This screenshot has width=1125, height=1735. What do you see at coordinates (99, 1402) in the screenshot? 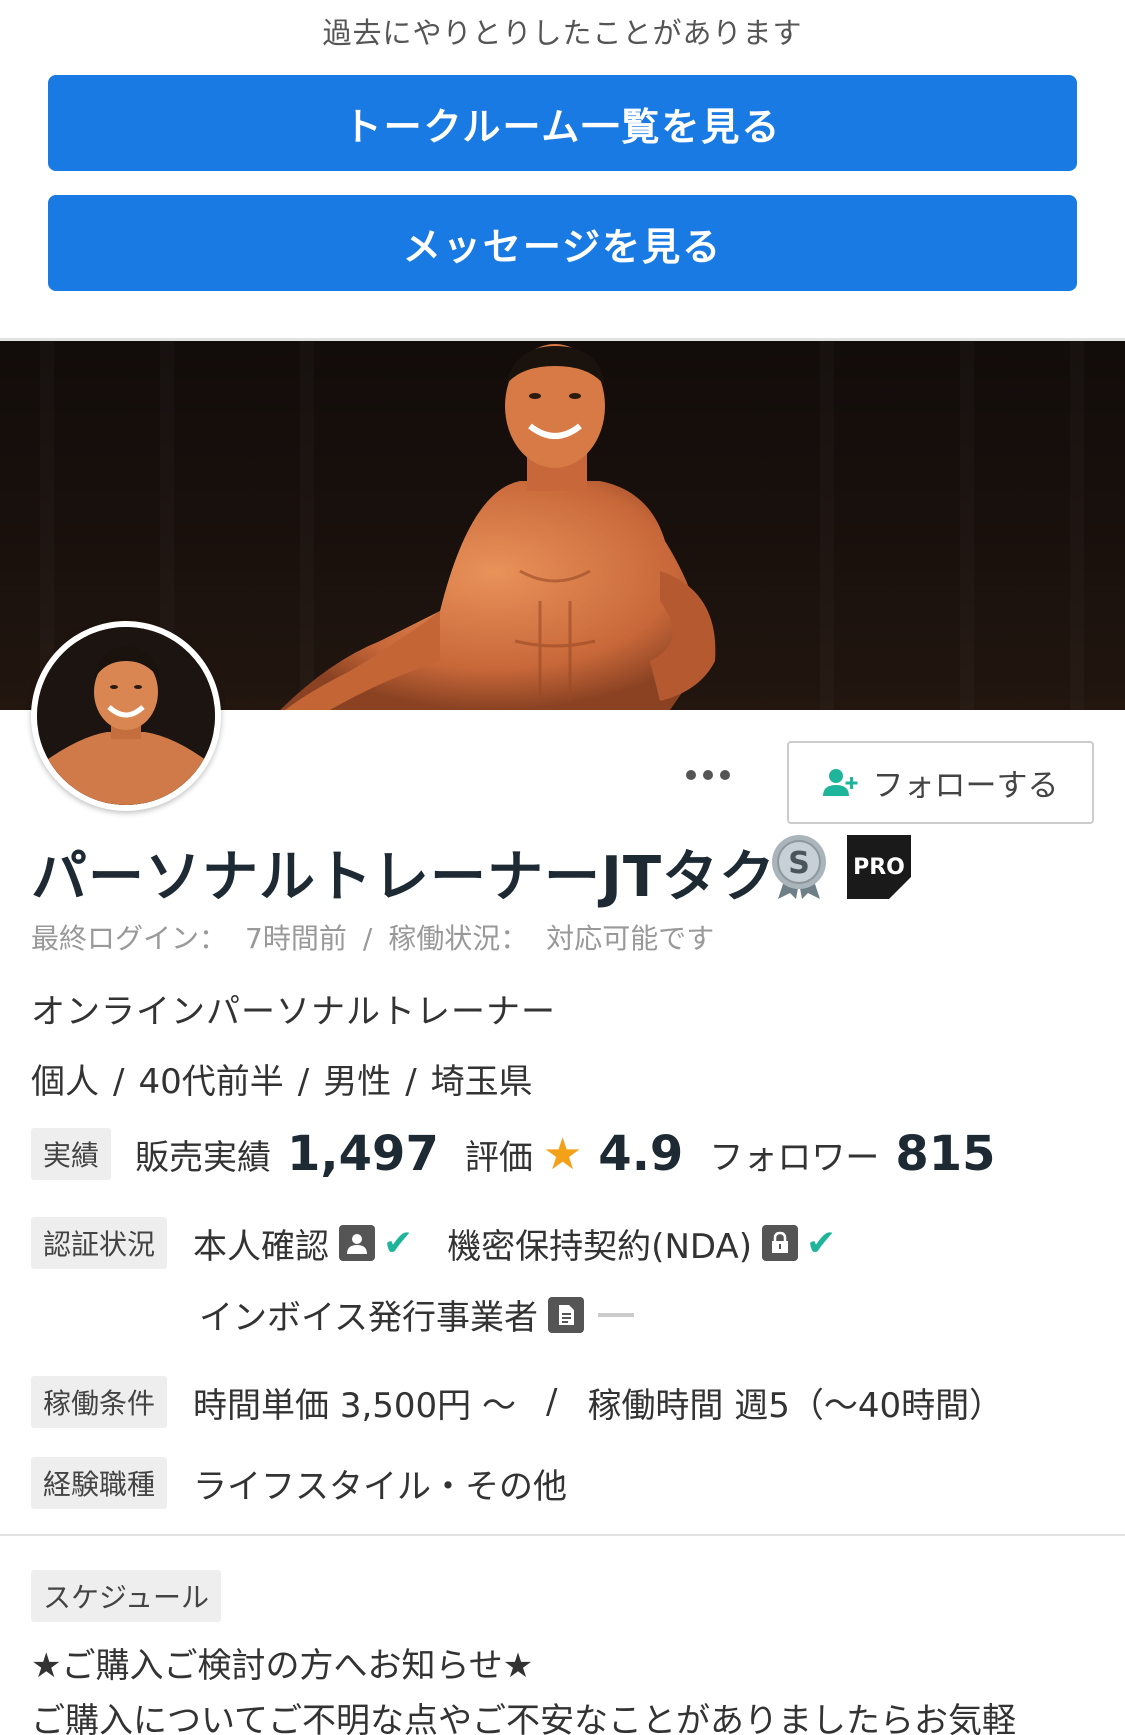
I see `conditions-tag: 稼働条件` at bounding box center [99, 1402].